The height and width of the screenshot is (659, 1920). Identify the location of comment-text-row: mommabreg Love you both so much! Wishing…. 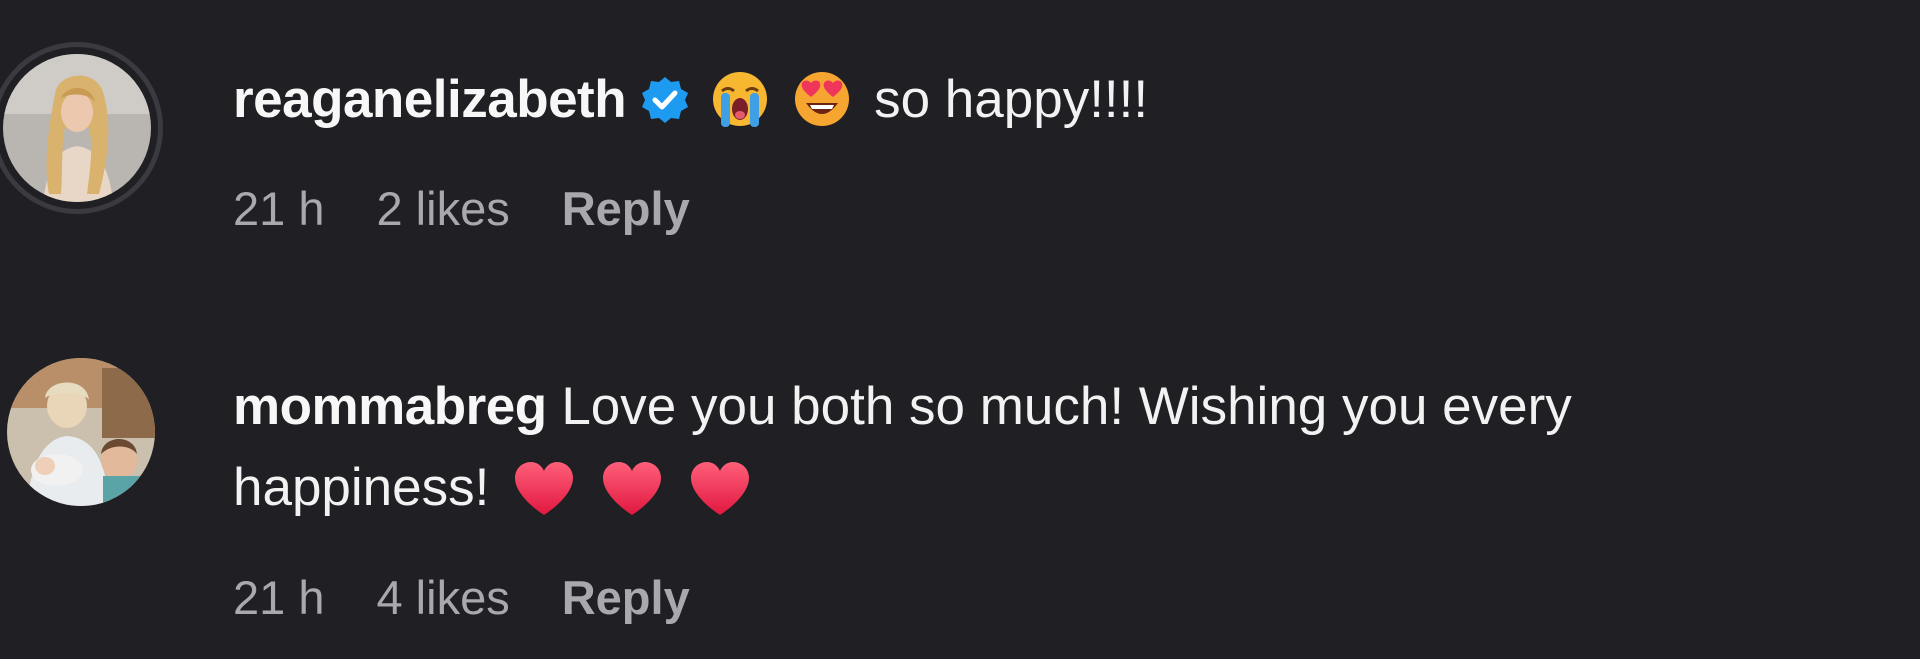
(902, 407).